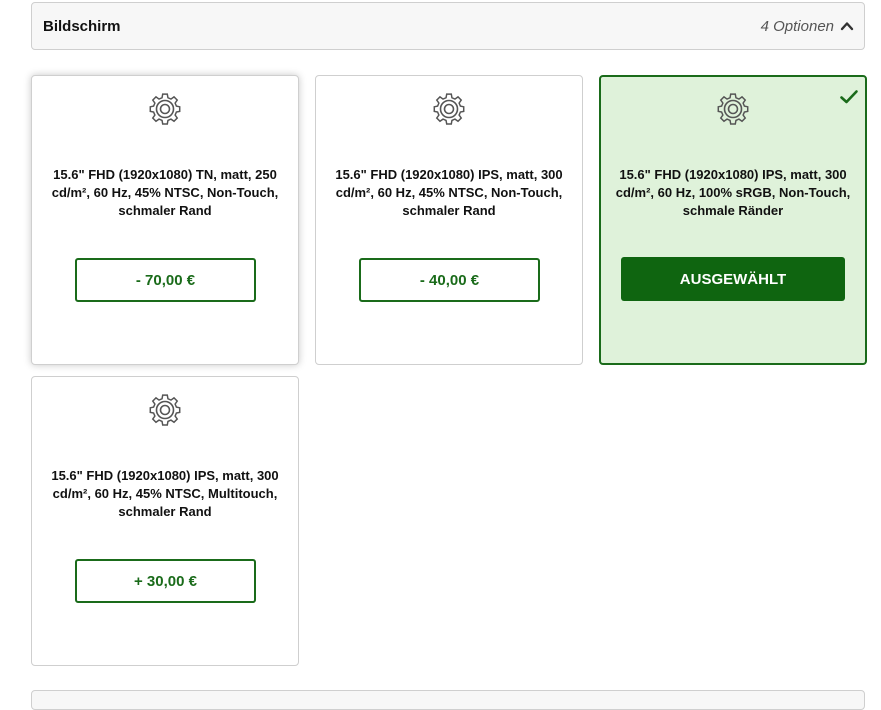 The image size is (881, 710). What do you see at coordinates (448, 700) in the screenshot?
I see `next-section-header` at bounding box center [448, 700].